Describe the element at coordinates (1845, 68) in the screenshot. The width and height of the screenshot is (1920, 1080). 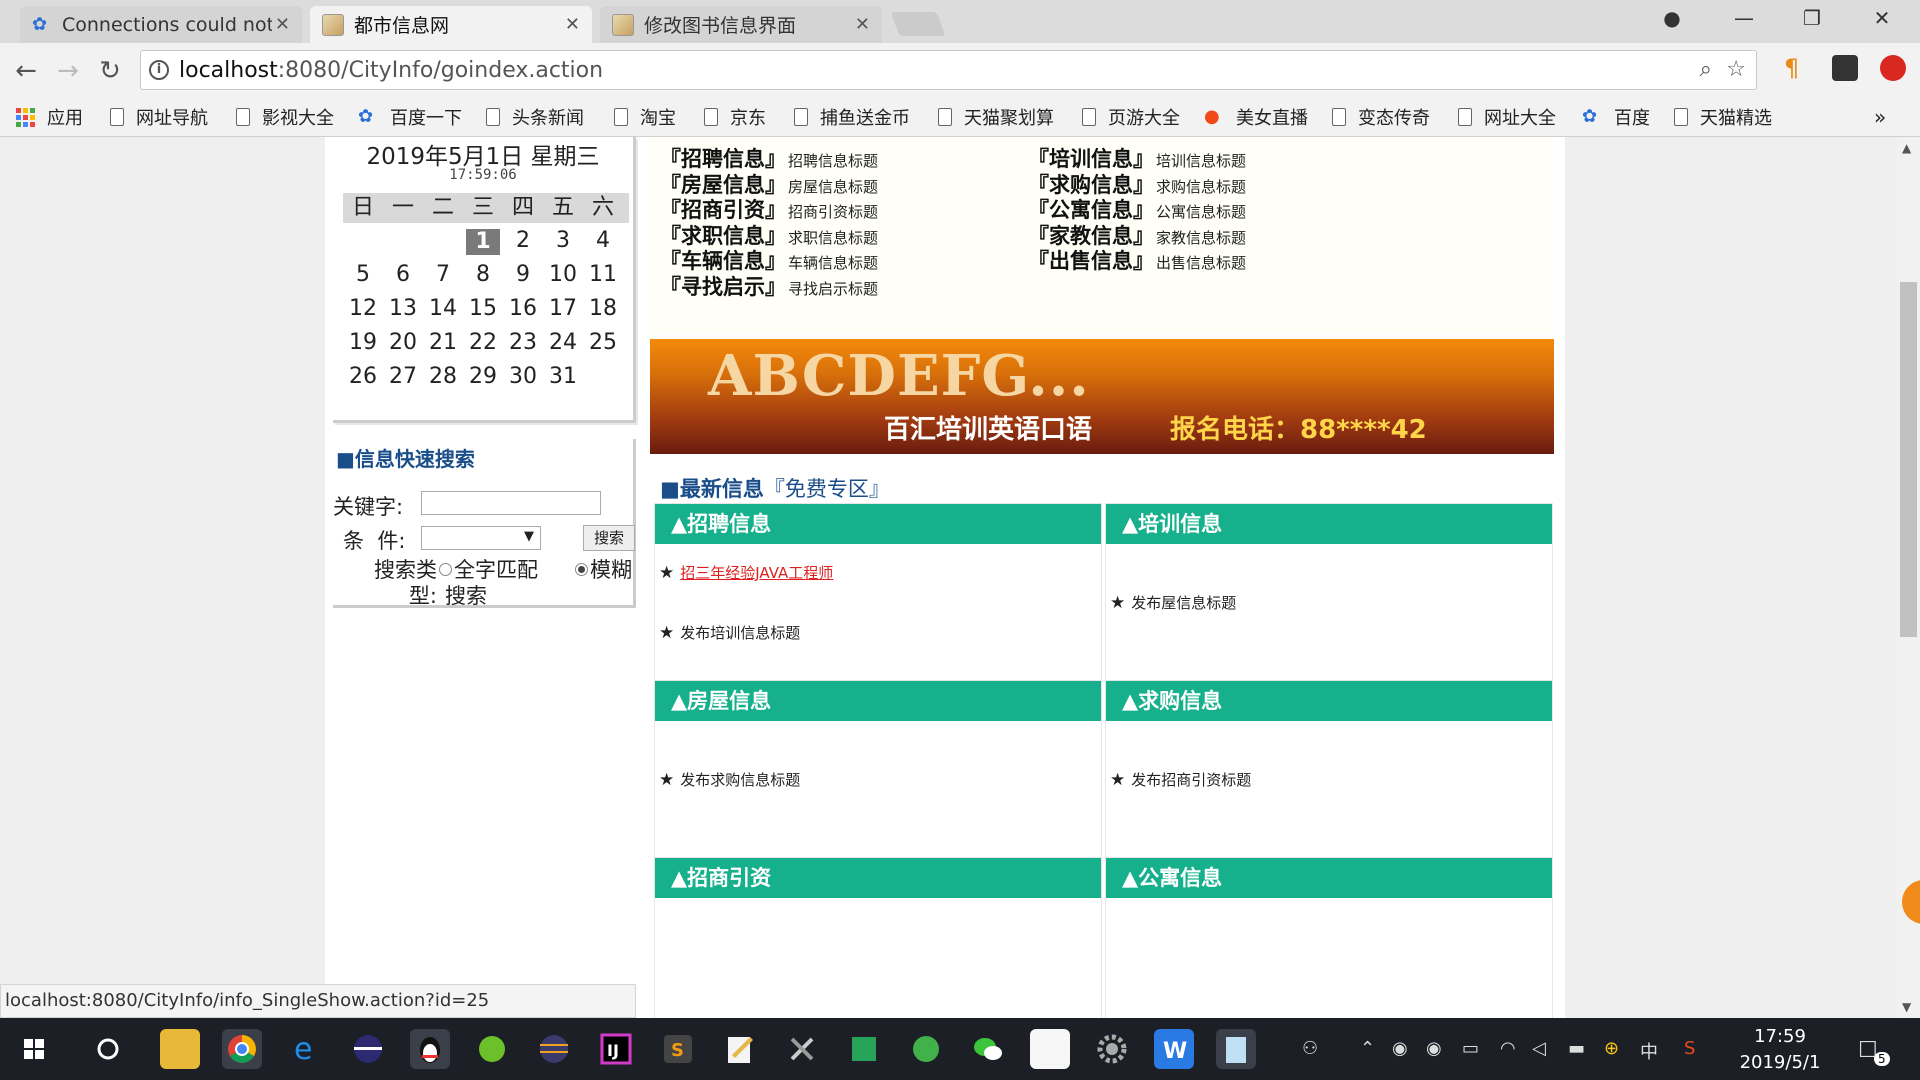
I see `extension-glasses-icon` at that location.